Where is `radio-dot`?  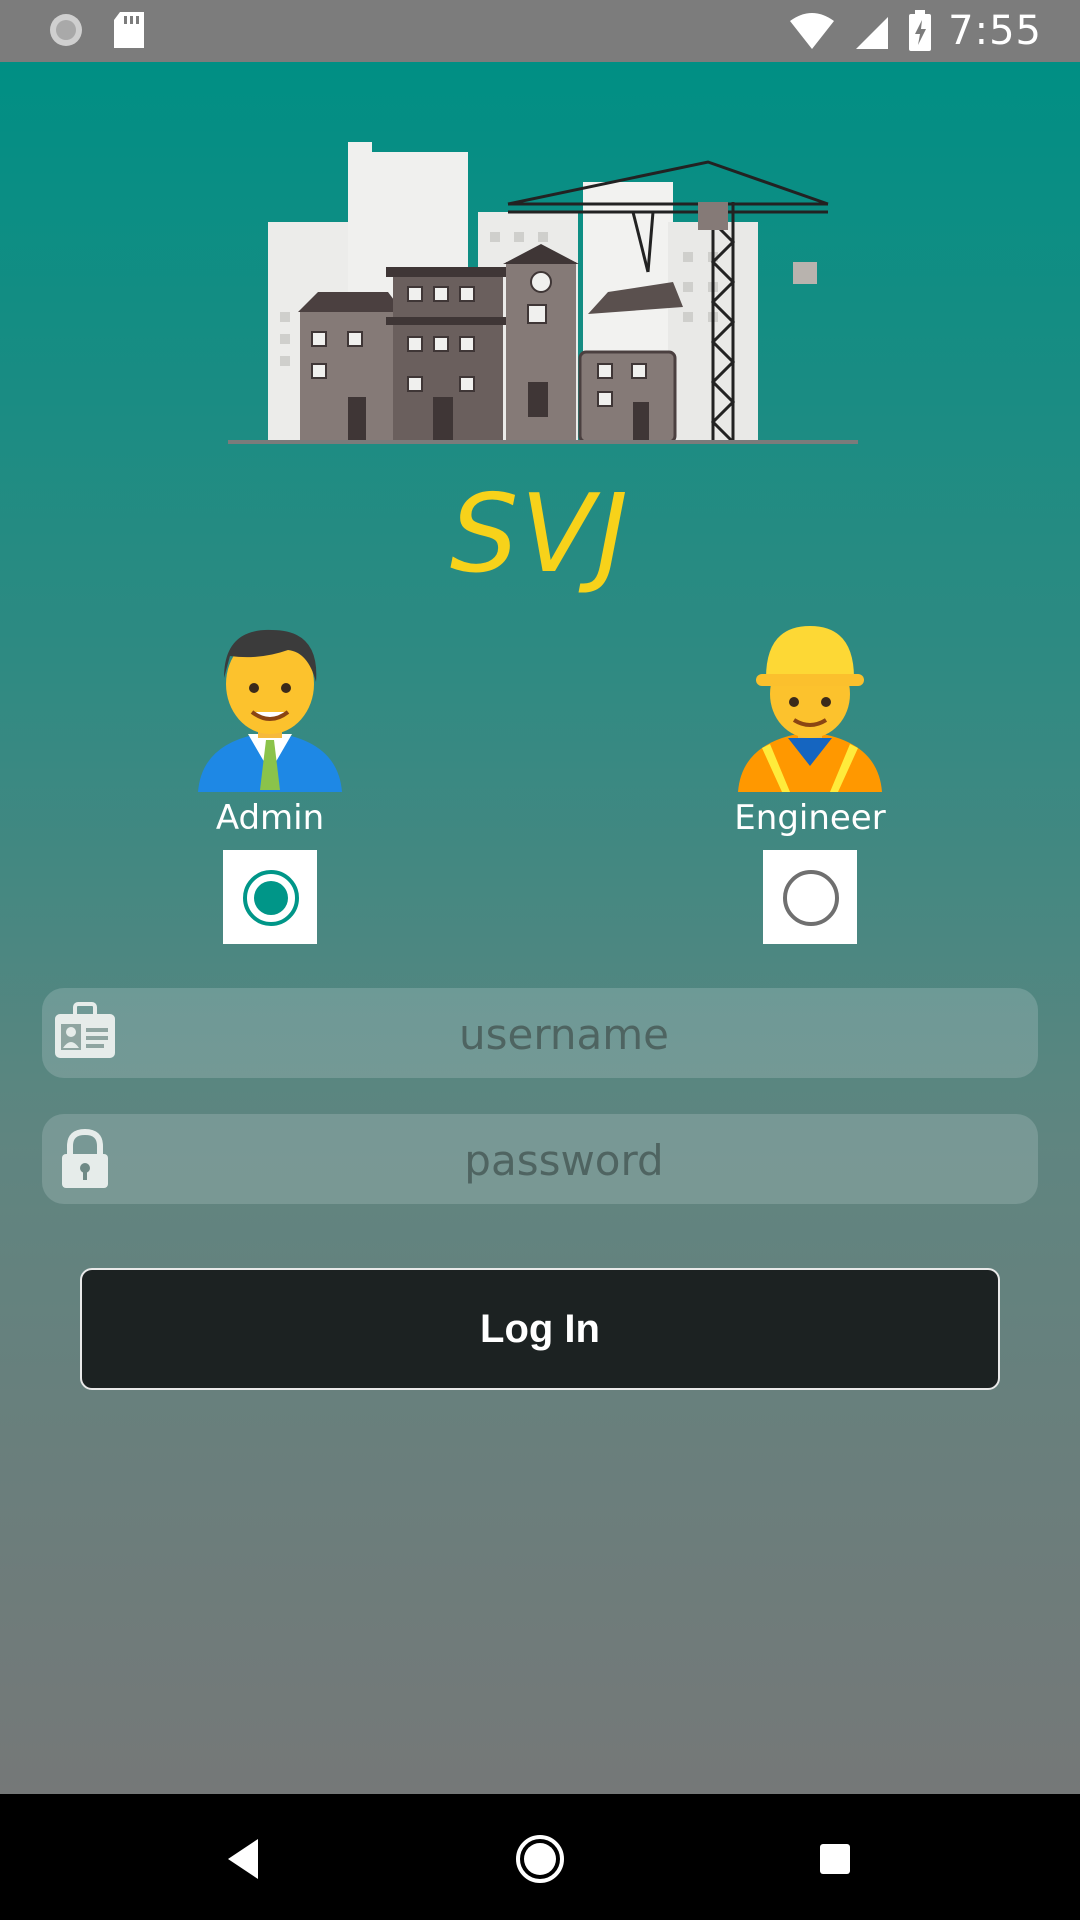 radio-dot is located at coordinates (271, 898).